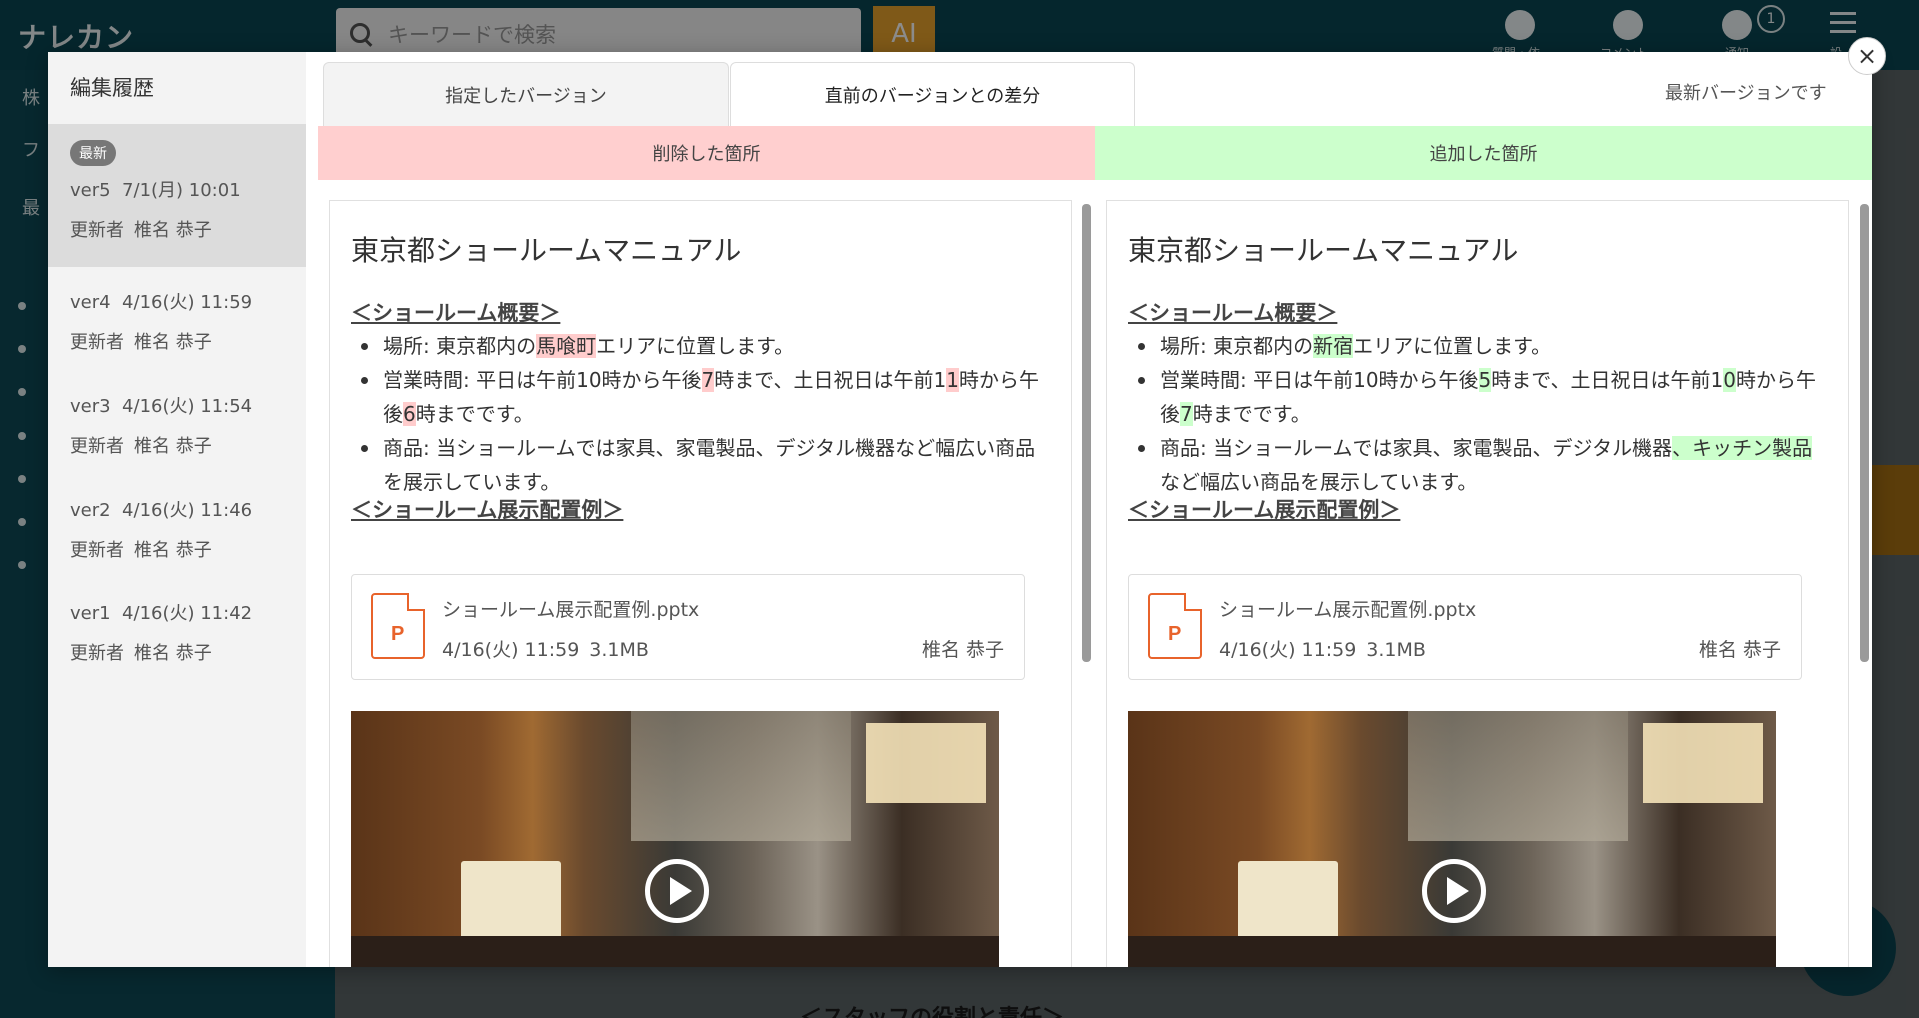 This screenshot has width=1919, height=1018. What do you see at coordinates (177, 321) in the screenshot?
I see `version-item: ver4 4/16(火) 11:59 更新者 椎名 恭子` at bounding box center [177, 321].